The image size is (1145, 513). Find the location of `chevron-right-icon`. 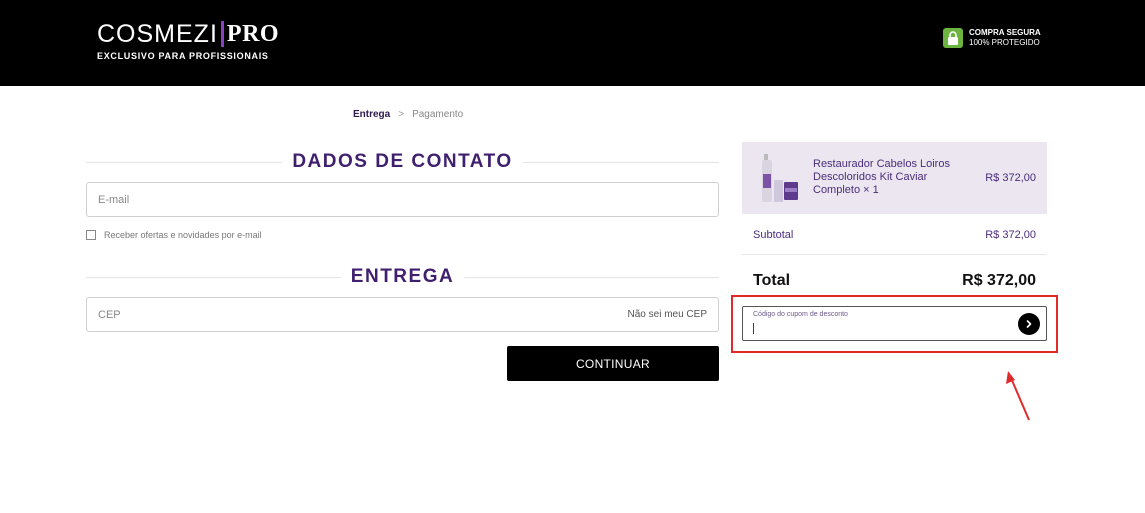

chevron-right-icon is located at coordinates (1029, 324).